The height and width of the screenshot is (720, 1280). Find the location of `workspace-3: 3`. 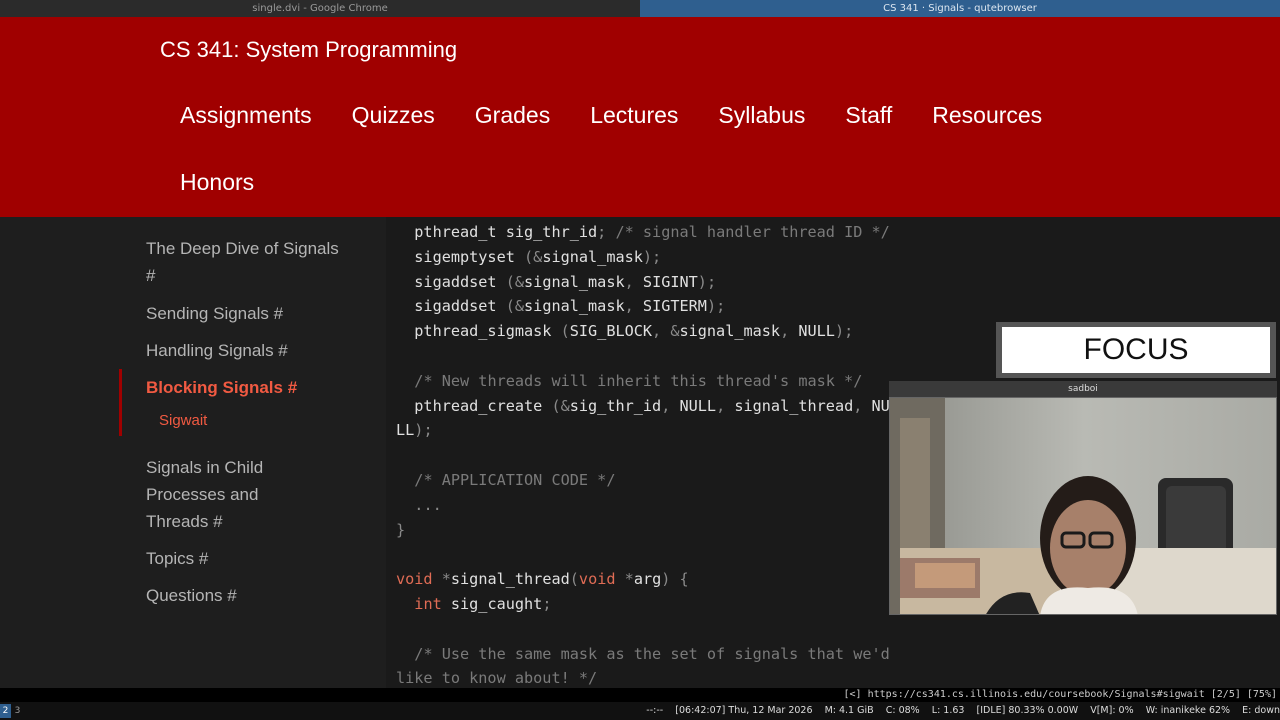

workspace-3: 3 is located at coordinates (17, 711).